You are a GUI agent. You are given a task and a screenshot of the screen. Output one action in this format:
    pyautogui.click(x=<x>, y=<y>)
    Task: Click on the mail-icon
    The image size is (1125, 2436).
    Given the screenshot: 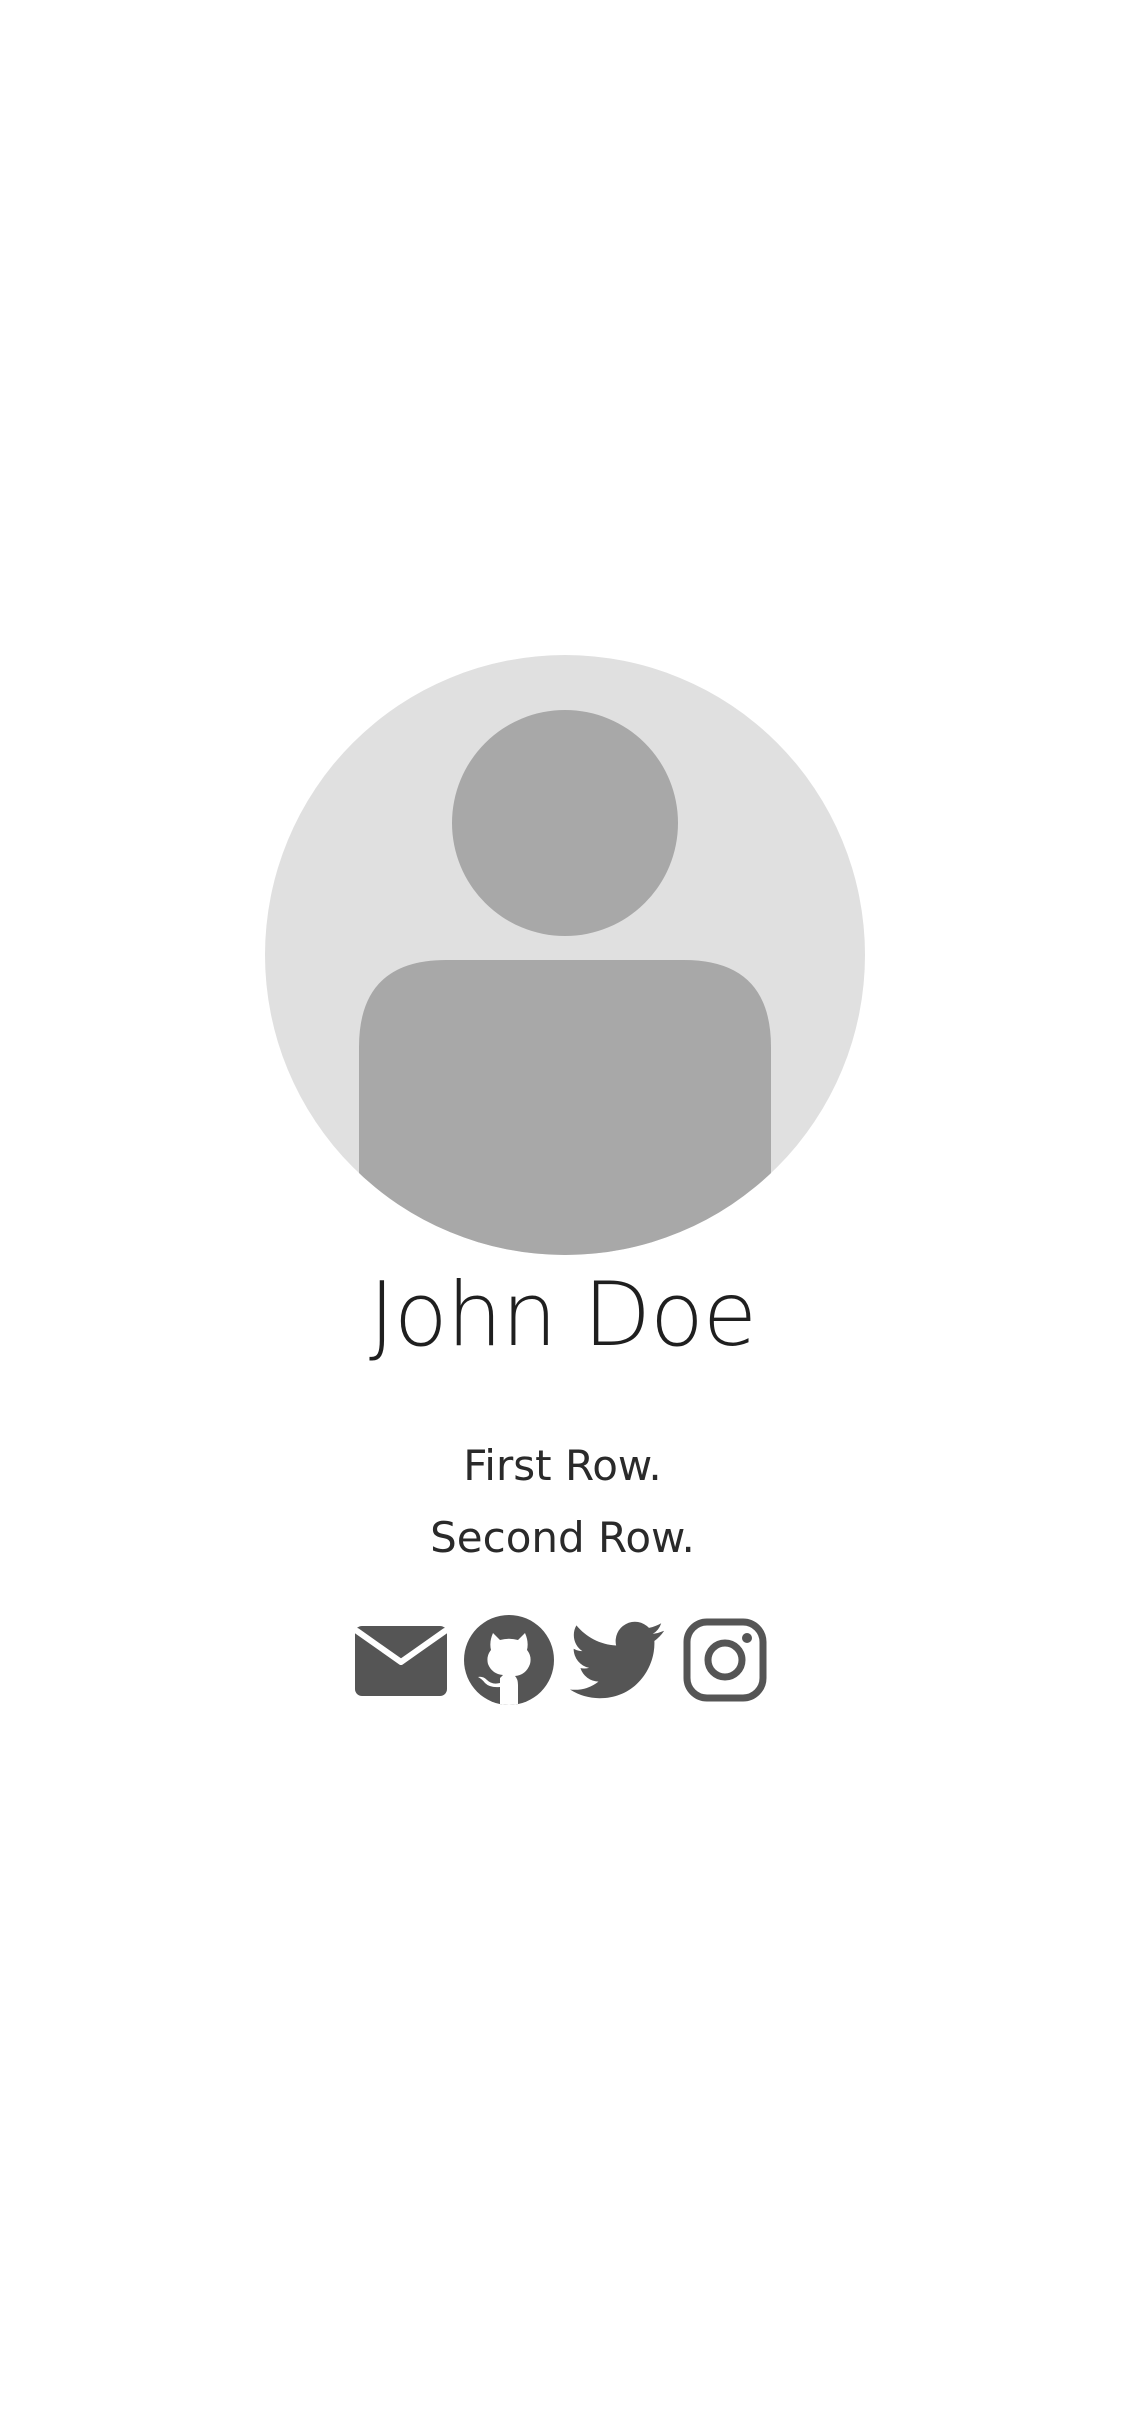 What is the action you would take?
    pyautogui.click(x=400, y=1661)
    